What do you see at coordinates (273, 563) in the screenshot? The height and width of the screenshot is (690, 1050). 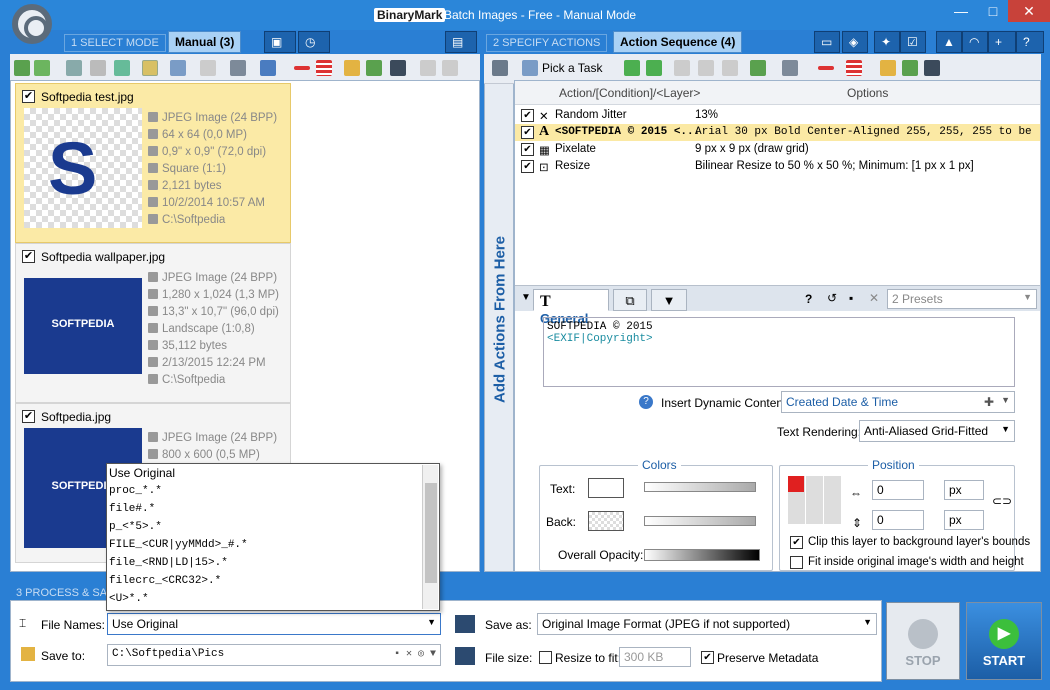 I see `dropdown-option: file_<RND|LD|15>.*` at bounding box center [273, 563].